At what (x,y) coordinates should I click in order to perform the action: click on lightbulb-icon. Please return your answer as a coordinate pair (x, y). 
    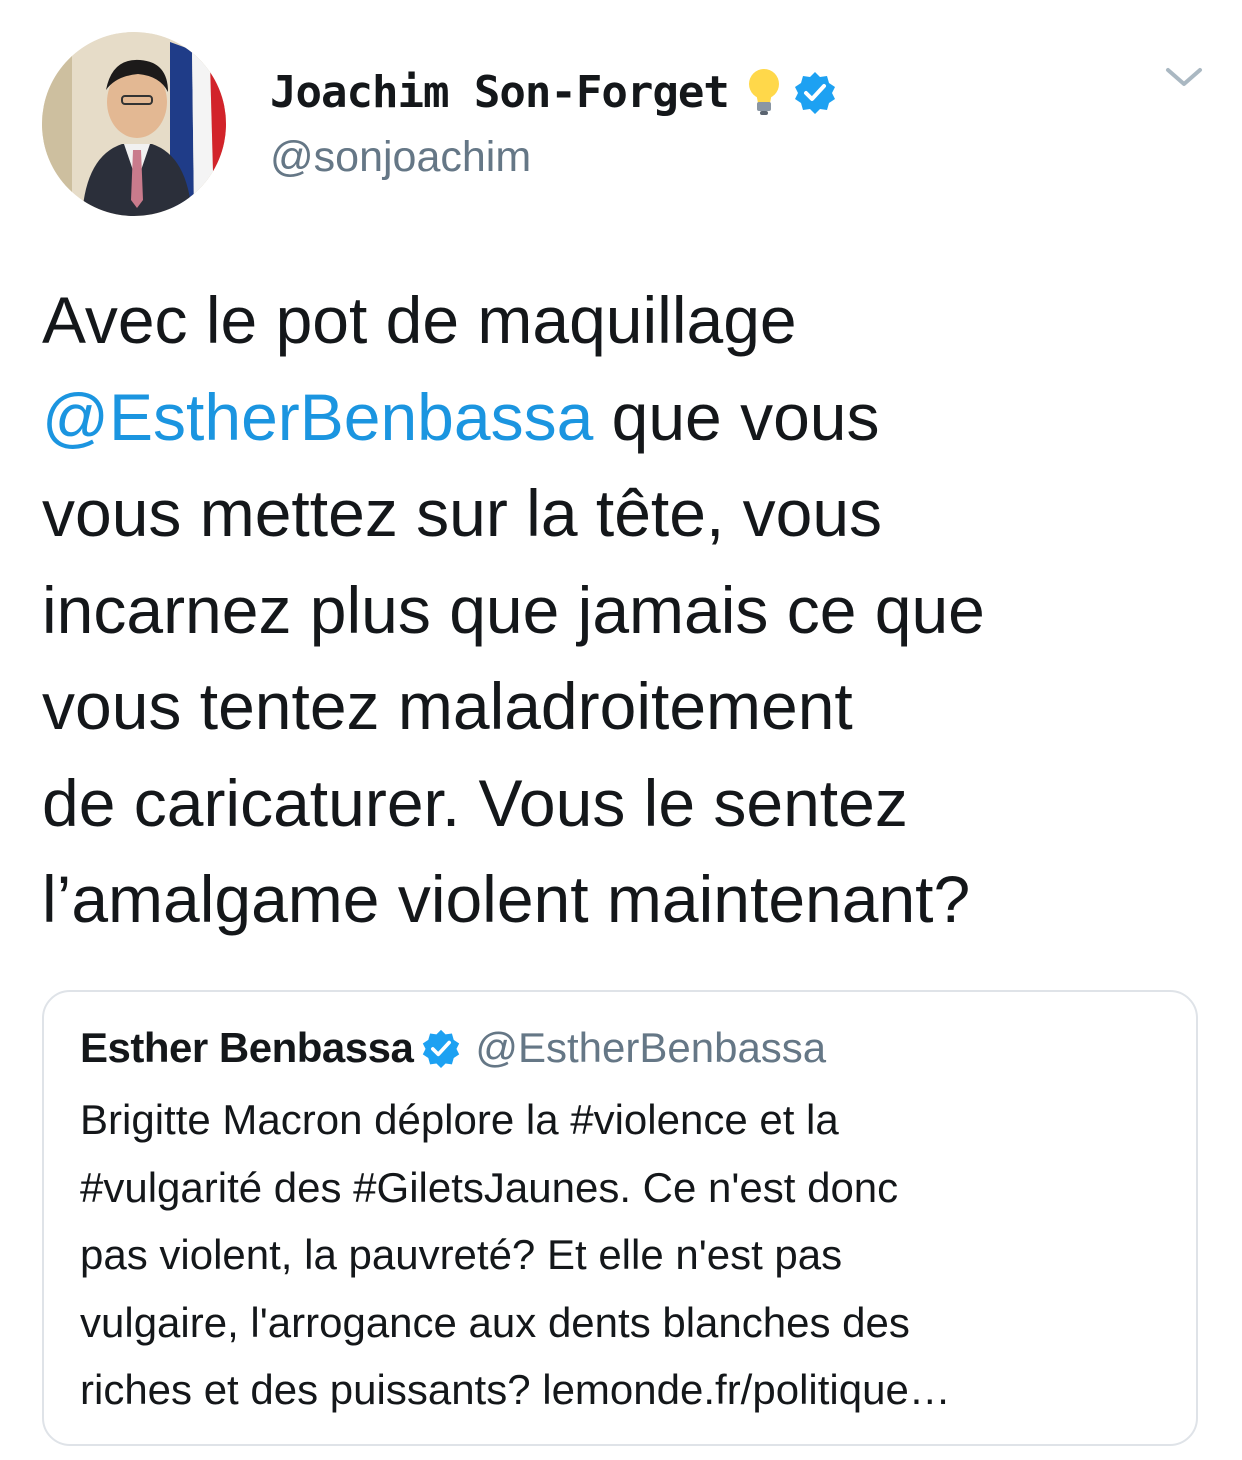
    Looking at the image, I should click on (764, 92).